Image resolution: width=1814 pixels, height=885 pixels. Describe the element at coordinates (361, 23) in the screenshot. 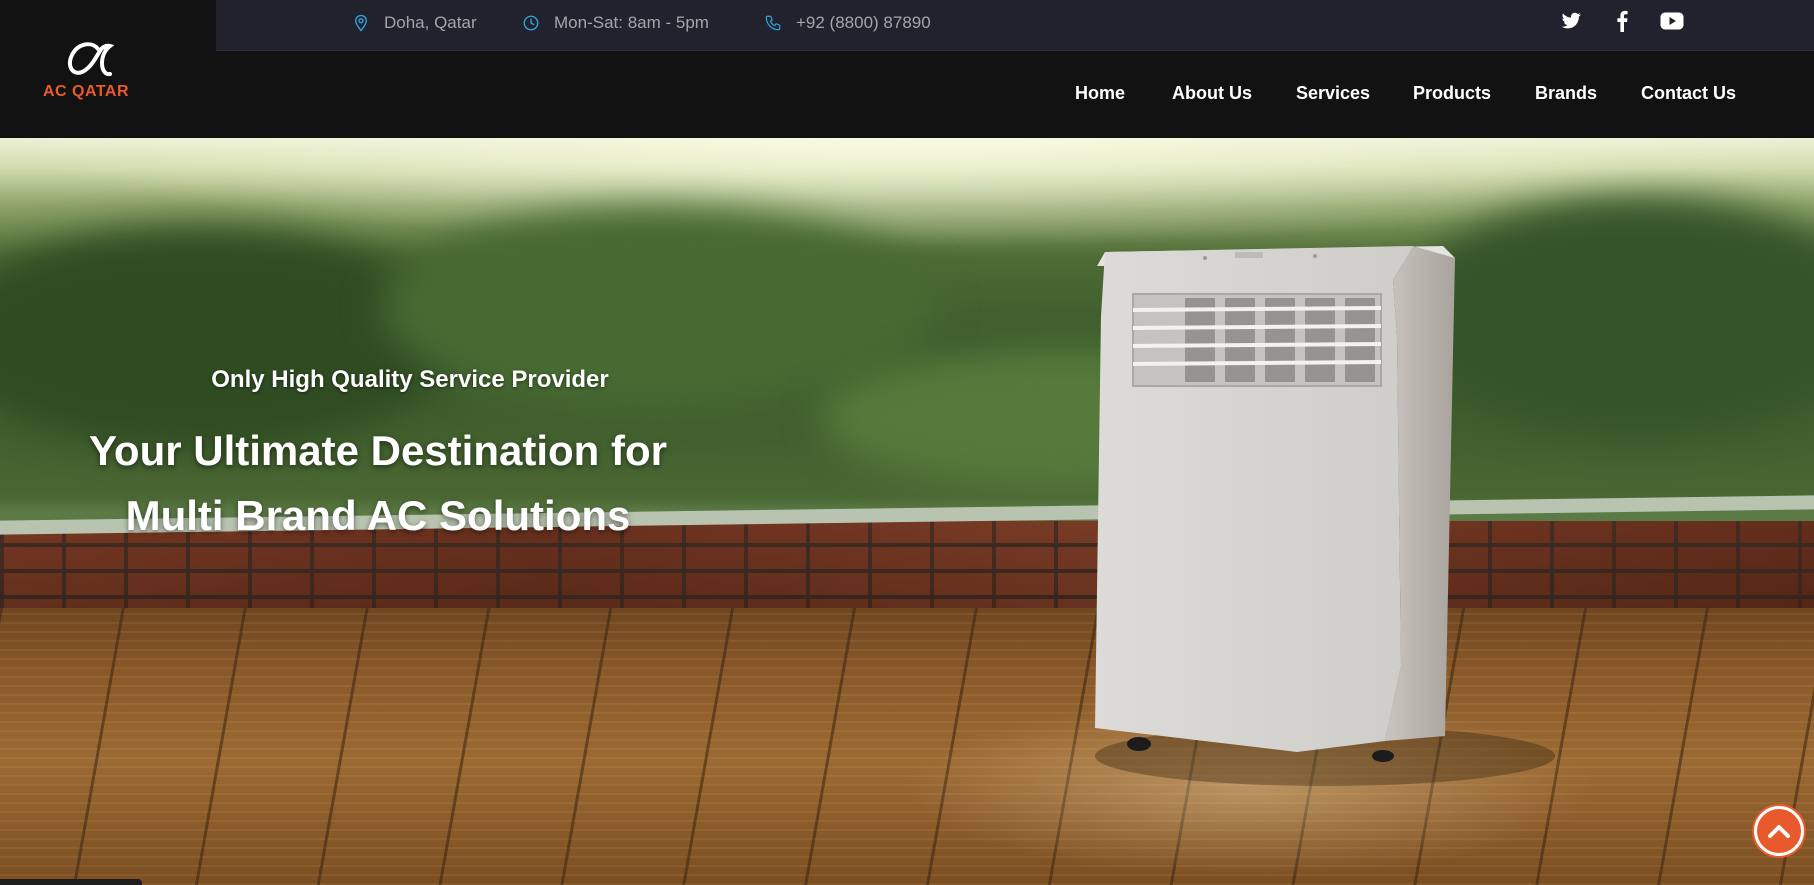

I see `map-pin-icon` at that location.